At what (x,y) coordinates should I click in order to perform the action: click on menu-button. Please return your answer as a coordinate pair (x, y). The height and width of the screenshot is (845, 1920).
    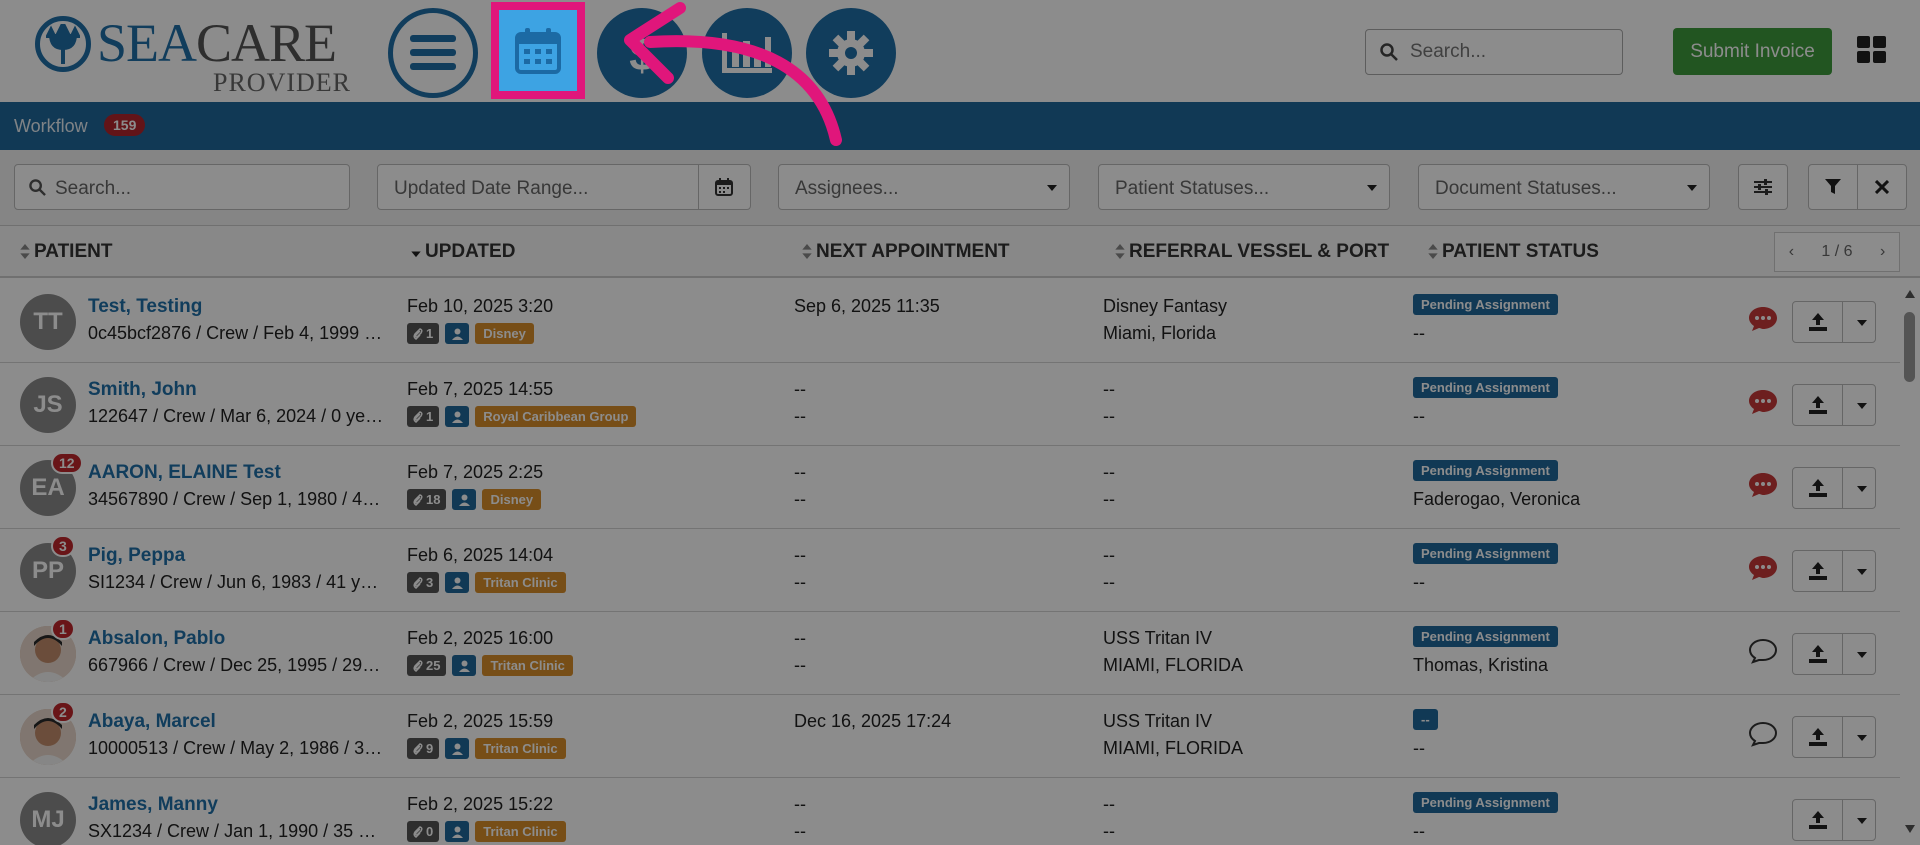
    Looking at the image, I should click on (433, 53).